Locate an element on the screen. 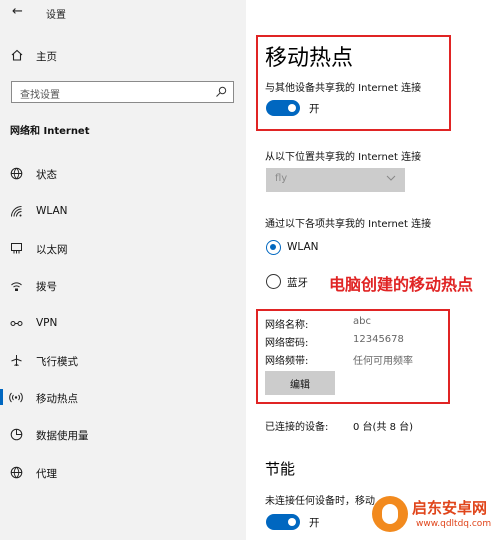  sidebar-item-data-usage: 数据使用量 is located at coordinates (123, 434).